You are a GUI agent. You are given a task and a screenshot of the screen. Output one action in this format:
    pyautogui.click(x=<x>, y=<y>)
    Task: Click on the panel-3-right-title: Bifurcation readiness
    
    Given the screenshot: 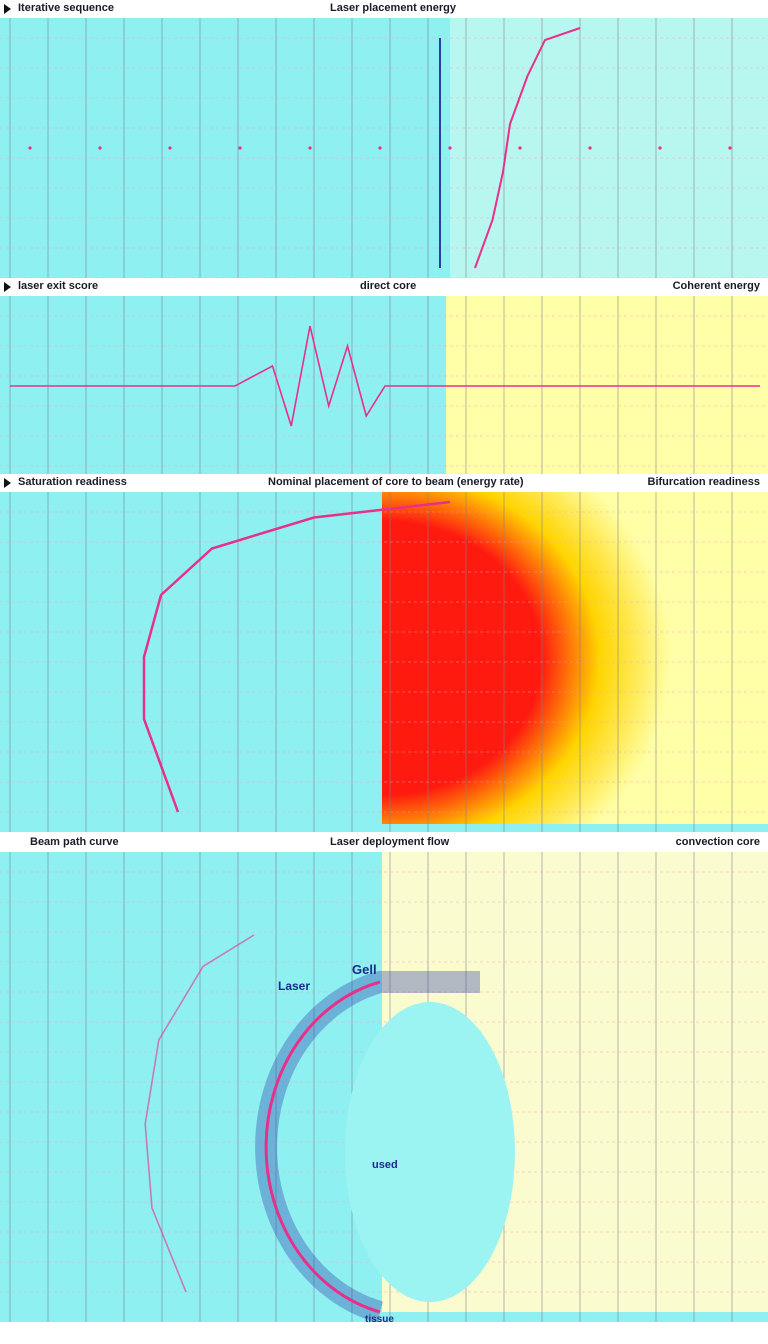 What is the action you would take?
    pyautogui.click(x=703, y=482)
    